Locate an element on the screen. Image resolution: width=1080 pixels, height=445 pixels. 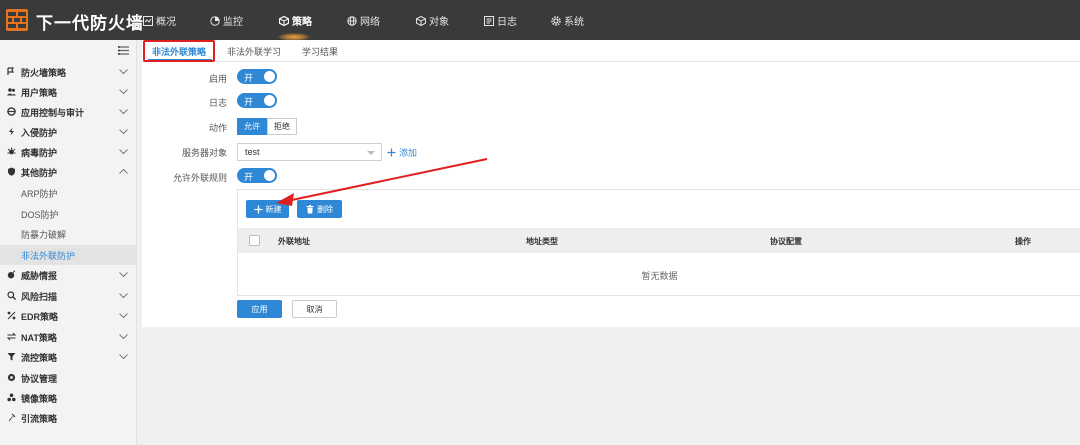
firewall-logo-icon is located at coordinates (17, 20).